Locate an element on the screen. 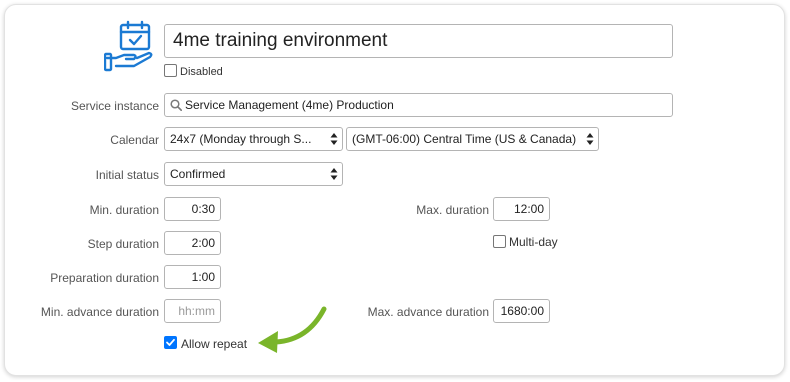 The height and width of the screenshot is (382, 790). initial-status-select: Confirmed is located at coordinates (253, 174).